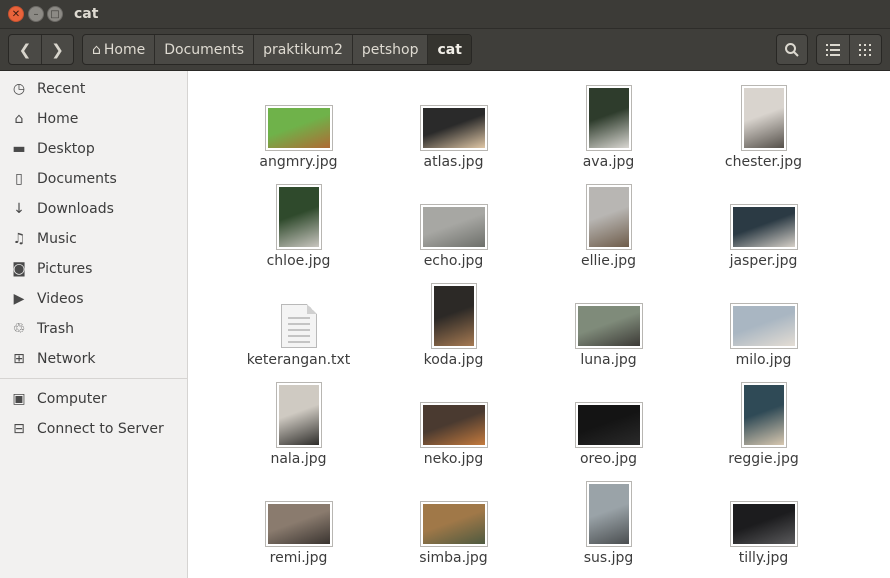  I want to click on sidebar-item-connect-to-server: ⊟ Connect to Server, so click(93, 429).